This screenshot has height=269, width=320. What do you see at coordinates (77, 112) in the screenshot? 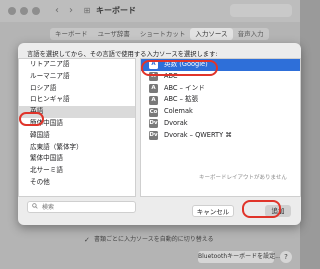
I see `language-item-english: 英語` at bounding box center [77, 112].